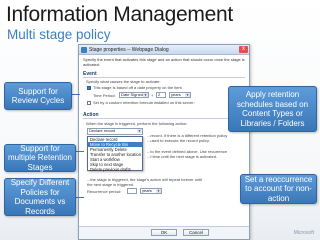 The height and width of the screenshot is (240, 320). What do you see at coordinates (115, 169) in the screenshot?
I see `action-option: Delete previous drafts` at bounding box center [115, 169].